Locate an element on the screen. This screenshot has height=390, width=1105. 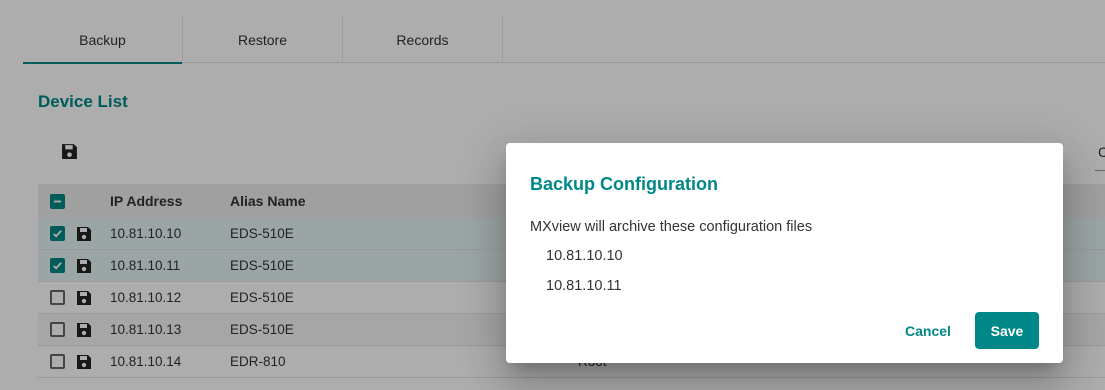
save-button: Save is located at coordinates (1007, 330).